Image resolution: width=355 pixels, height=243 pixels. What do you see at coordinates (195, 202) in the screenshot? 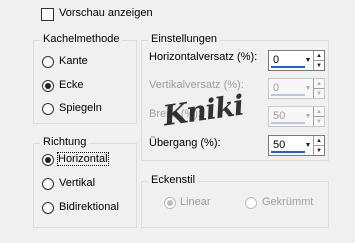
I see `radio-linear-label: Linear` at bounding box center [195, 202].